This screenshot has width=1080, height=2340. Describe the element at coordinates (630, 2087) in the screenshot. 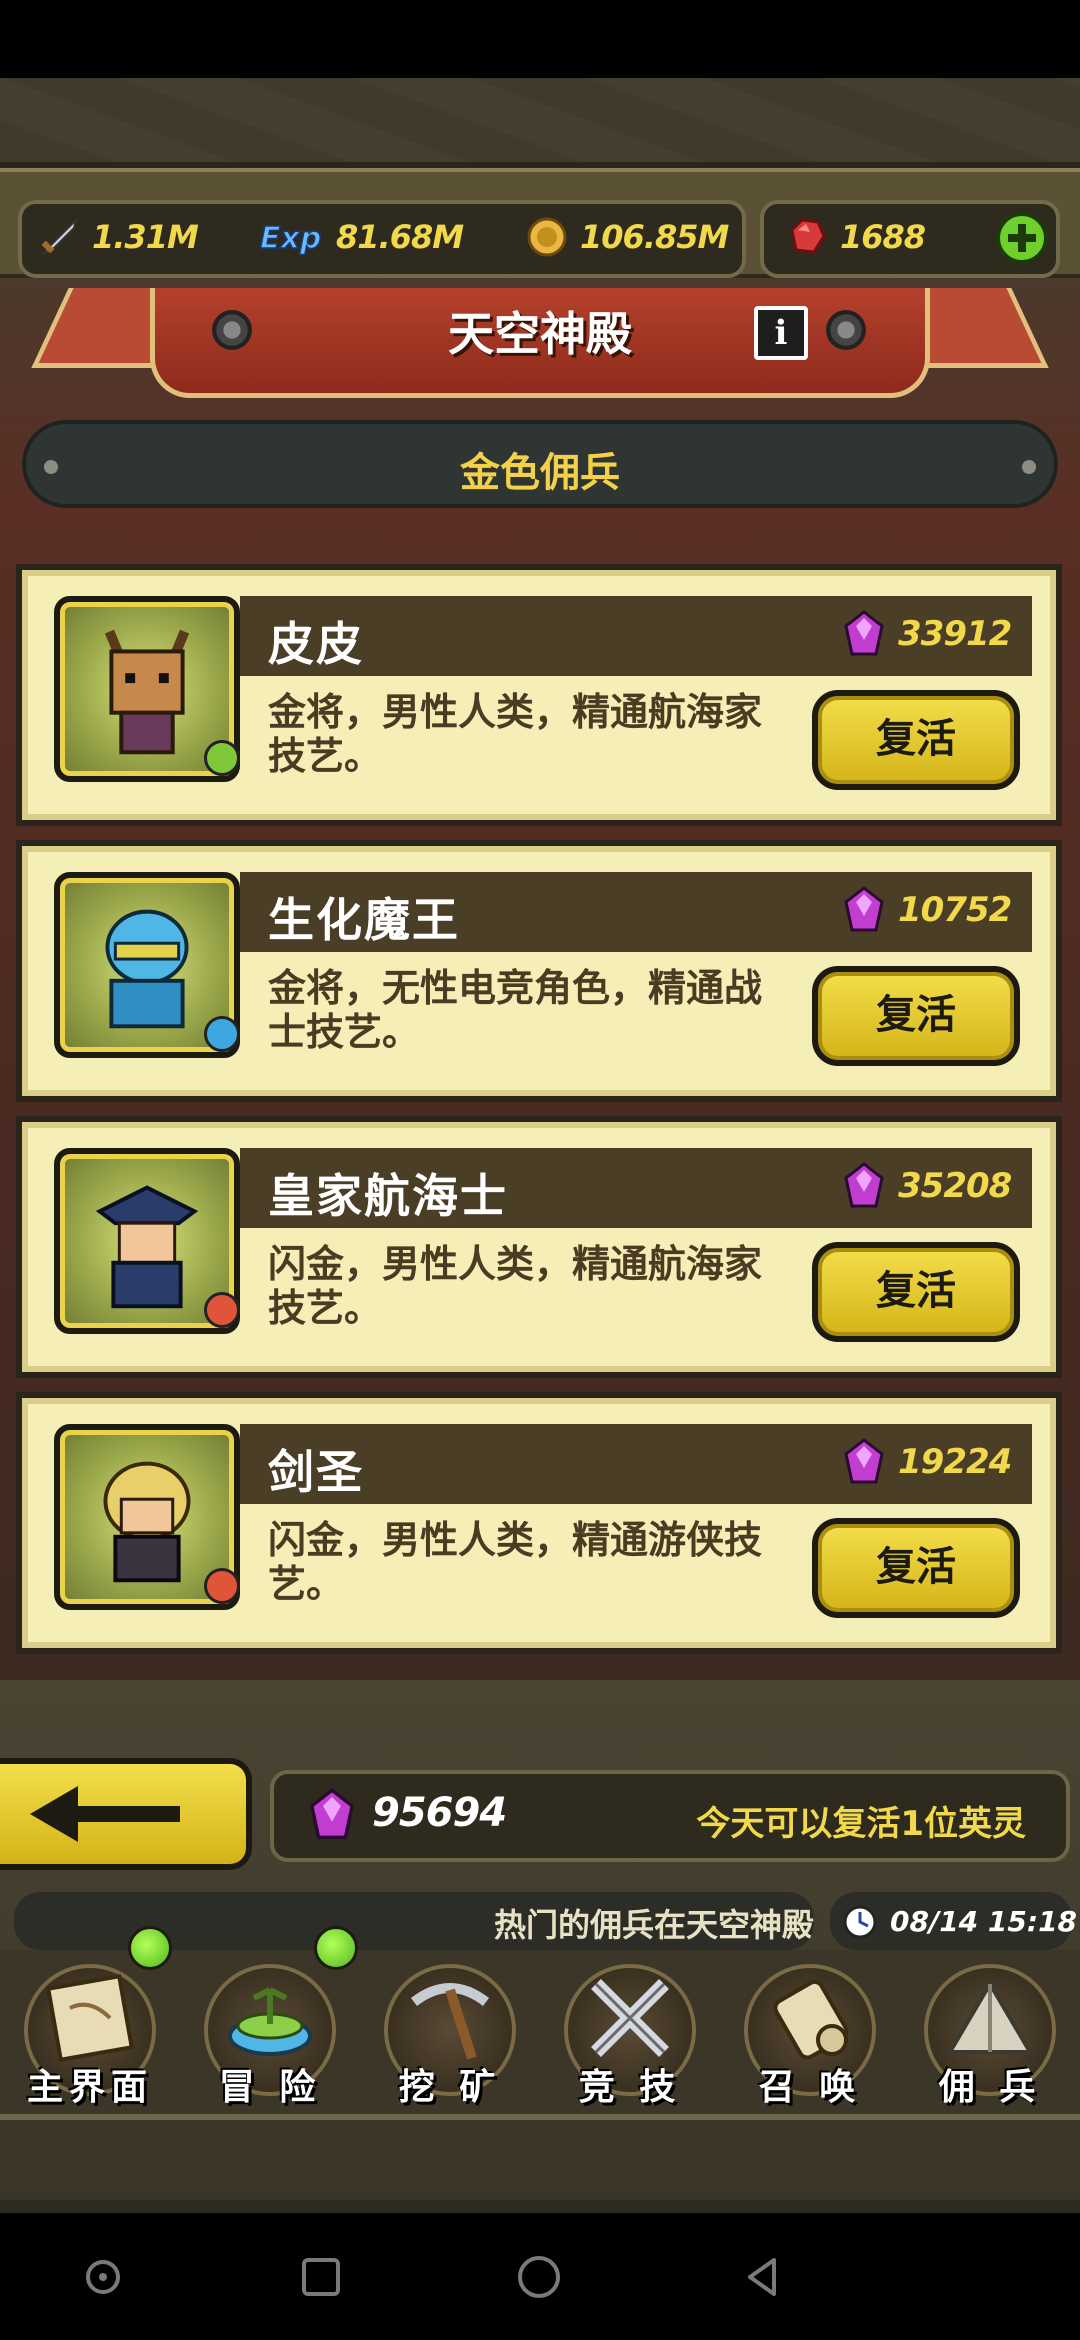

I see `nav-label: 竞 技` at that location.